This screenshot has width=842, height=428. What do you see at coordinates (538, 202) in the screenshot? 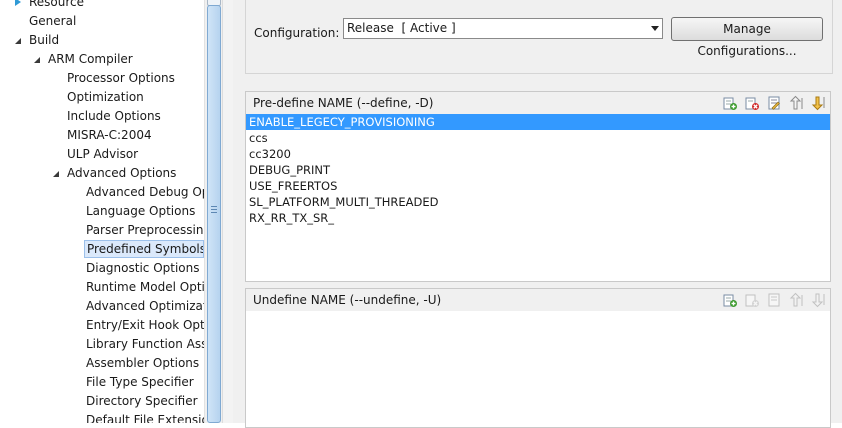
I see `list-item: SL_PLATFORM_MULTI_THREADED` at bounding box center [538, 202].